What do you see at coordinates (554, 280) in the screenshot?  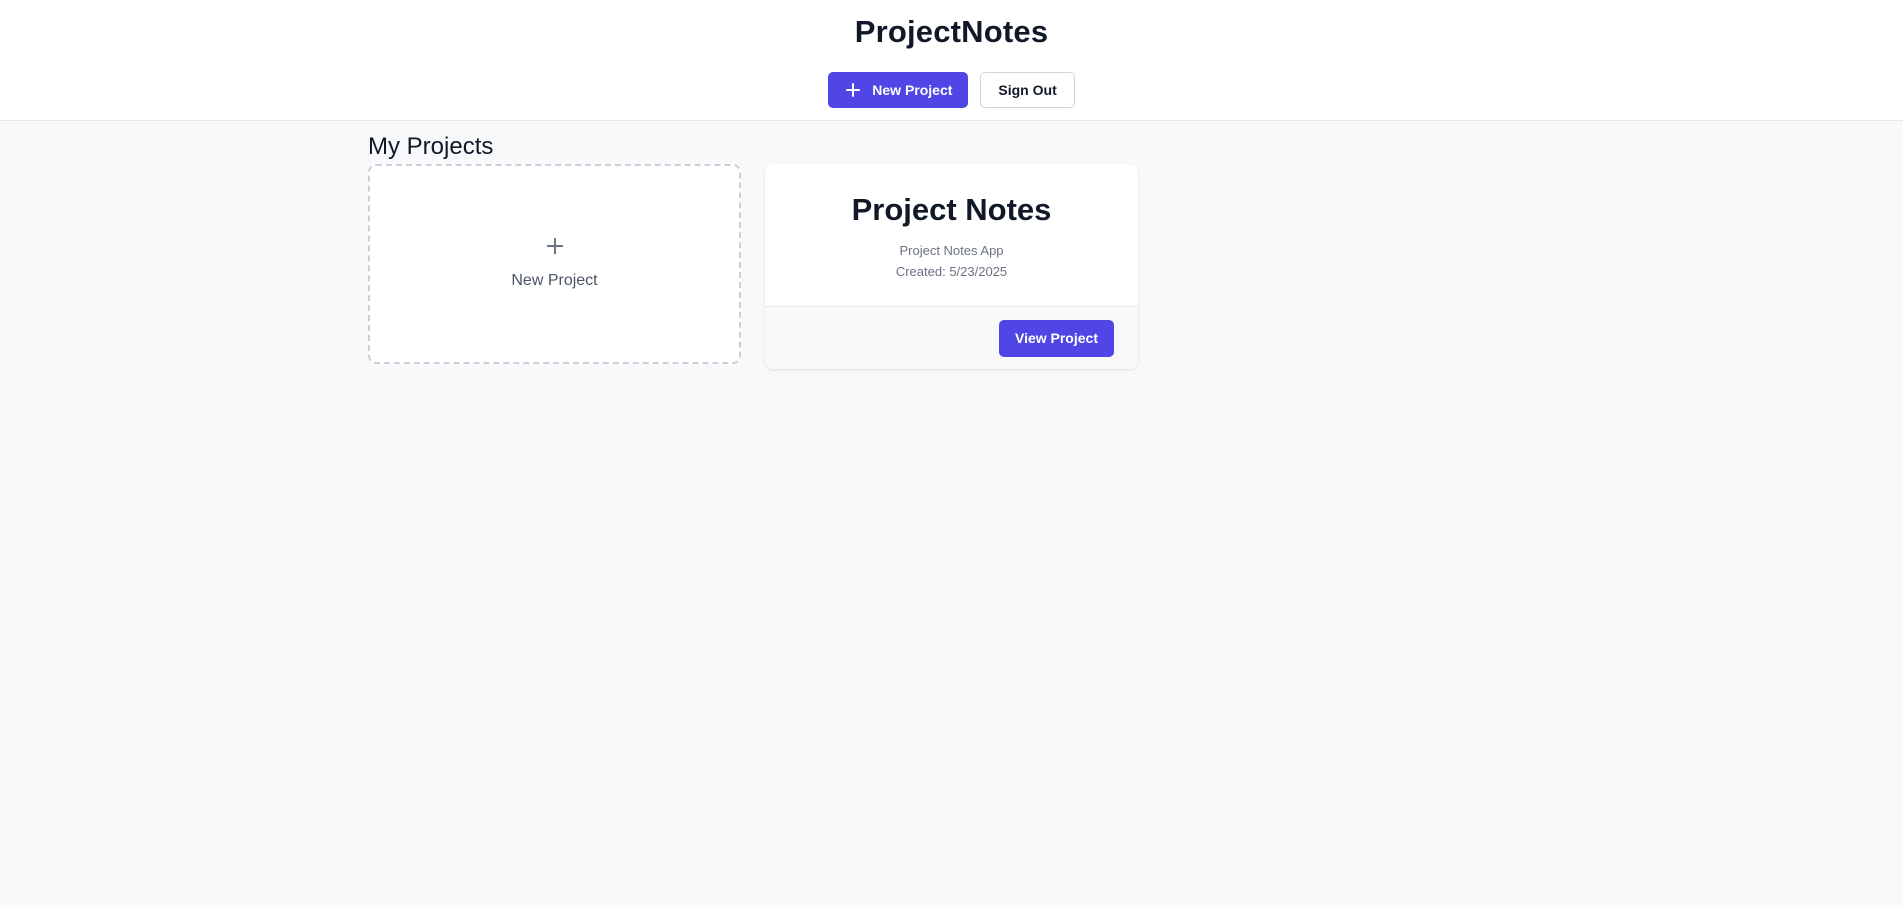 I see `new-project-card-label: New Project` at bounding box center [554, 280].